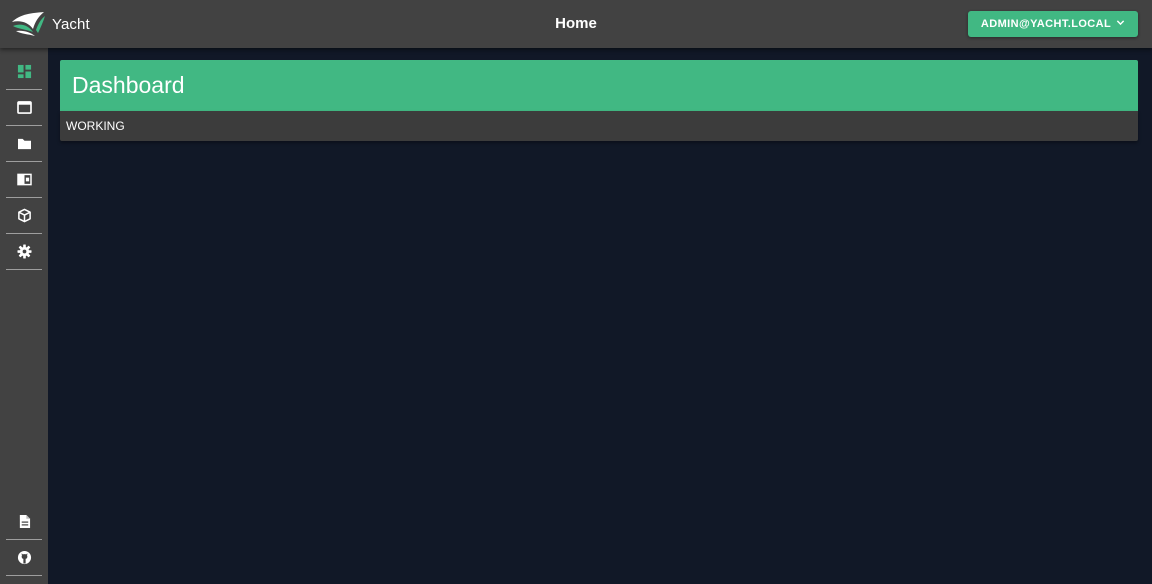 The image size is (1152, 584). What do you see at coordinates (599, 126) in the screenshot?
I see `dashboard-status-text: WORKING` at bounding box center [599, 126].